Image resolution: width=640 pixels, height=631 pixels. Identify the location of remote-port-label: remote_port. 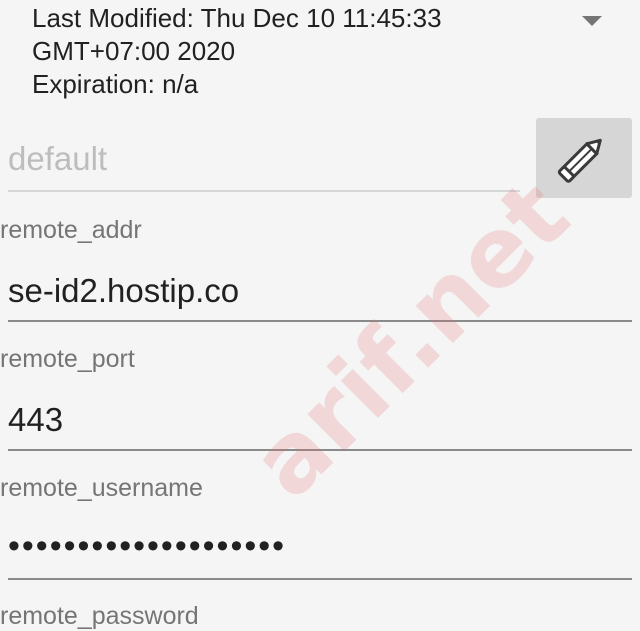
(67, 359).